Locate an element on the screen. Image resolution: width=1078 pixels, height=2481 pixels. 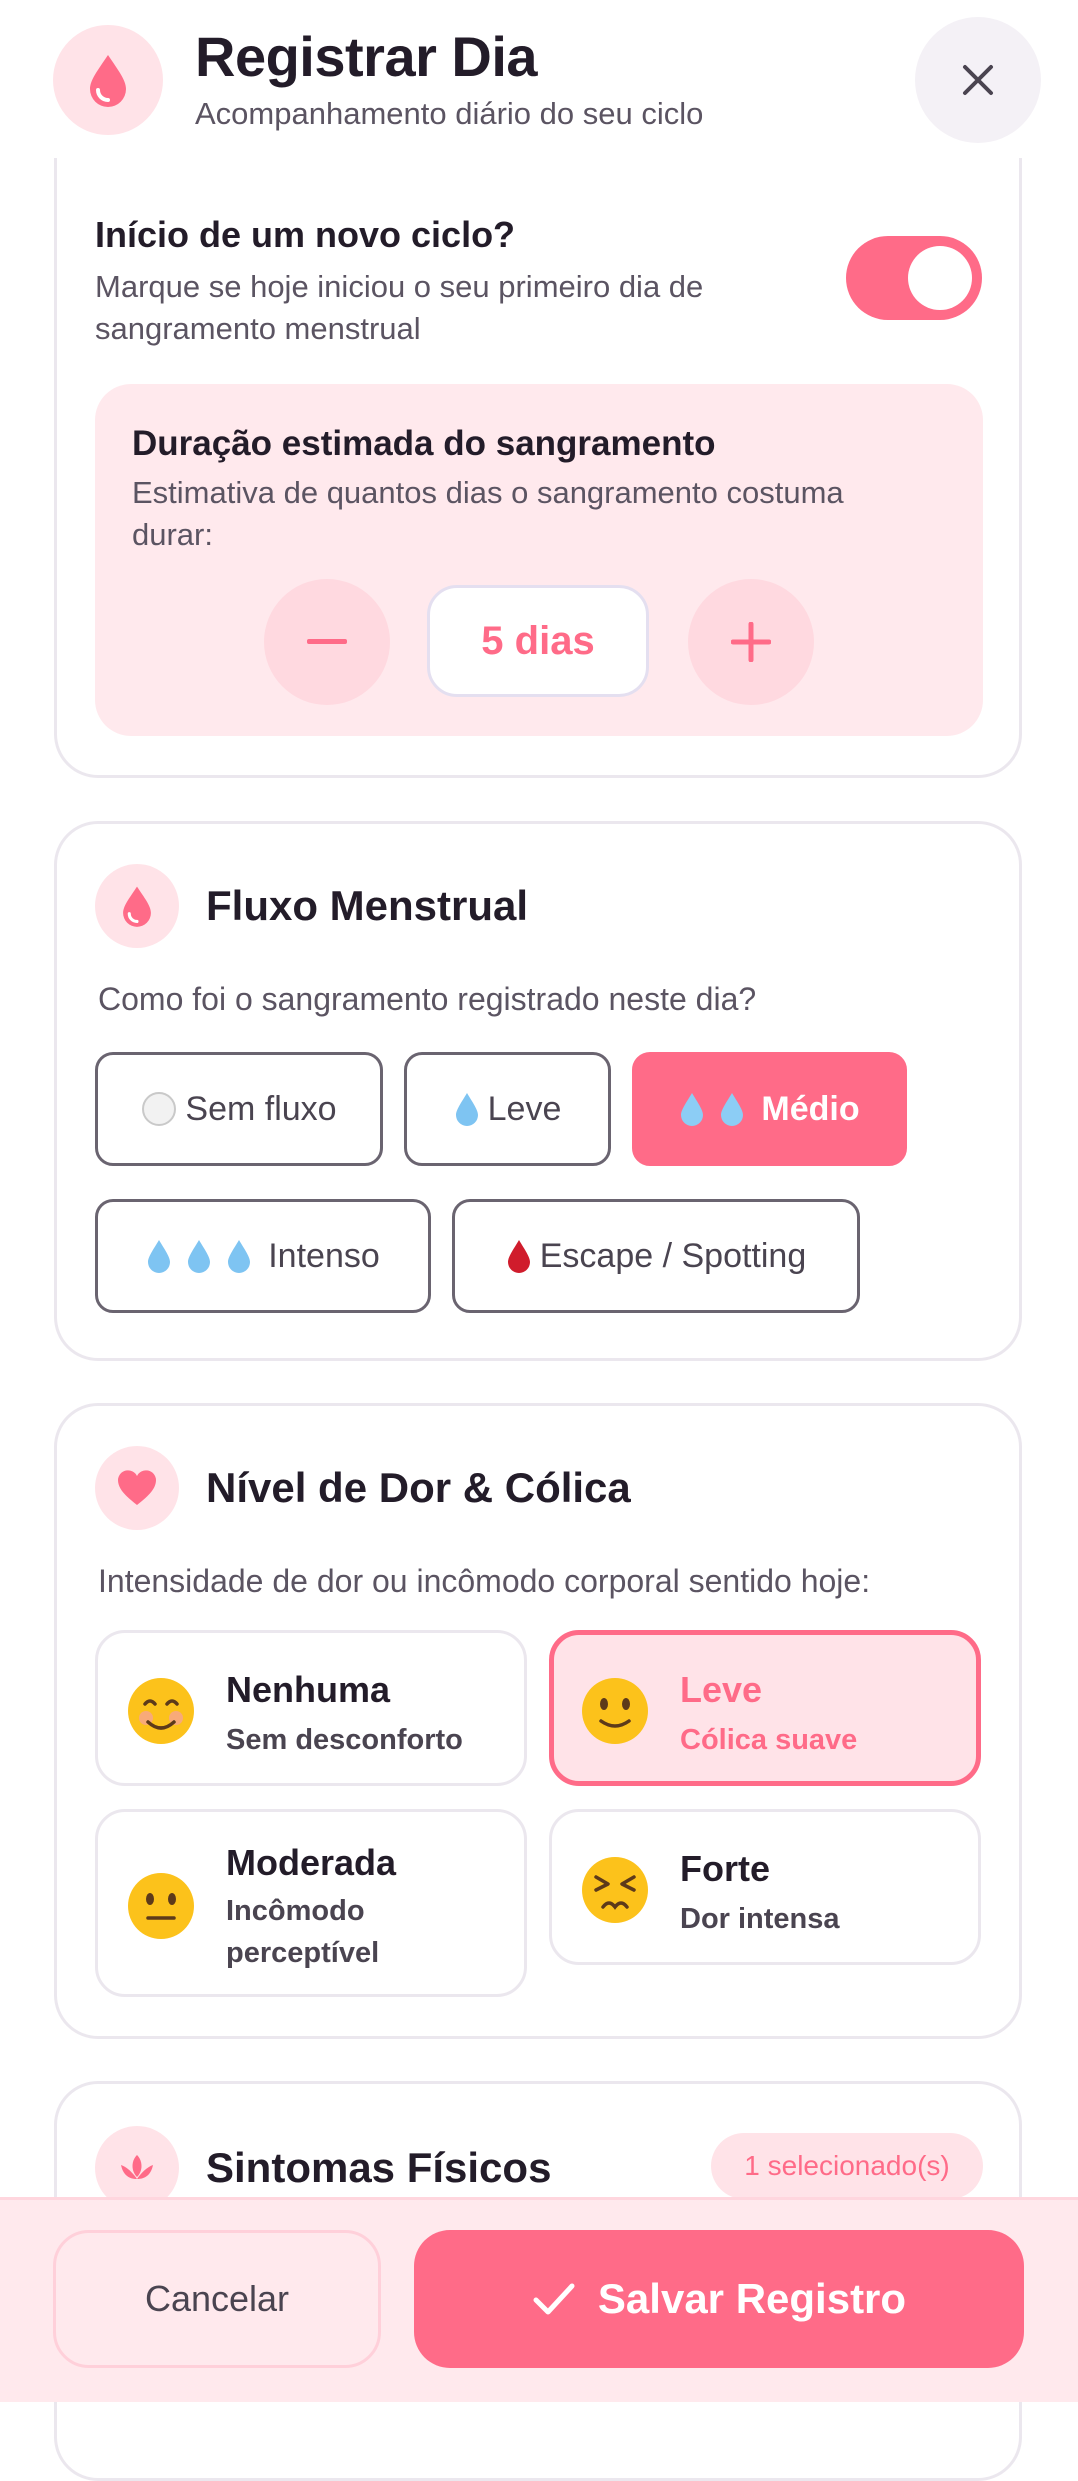
smiling-face-icon is located at coordinates (161, 1711).